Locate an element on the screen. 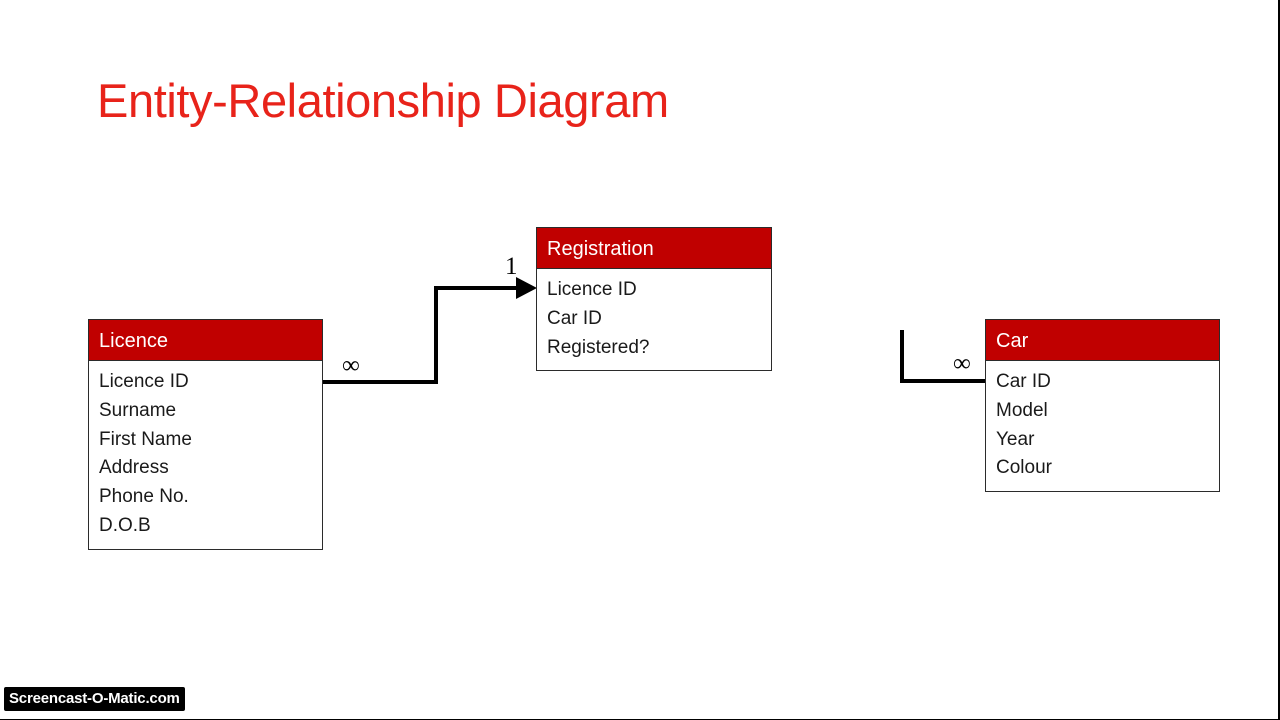 The height and width of the screenshot is (720, 1280). attribute-row: D.O.B is located at coordinates (125, 525).